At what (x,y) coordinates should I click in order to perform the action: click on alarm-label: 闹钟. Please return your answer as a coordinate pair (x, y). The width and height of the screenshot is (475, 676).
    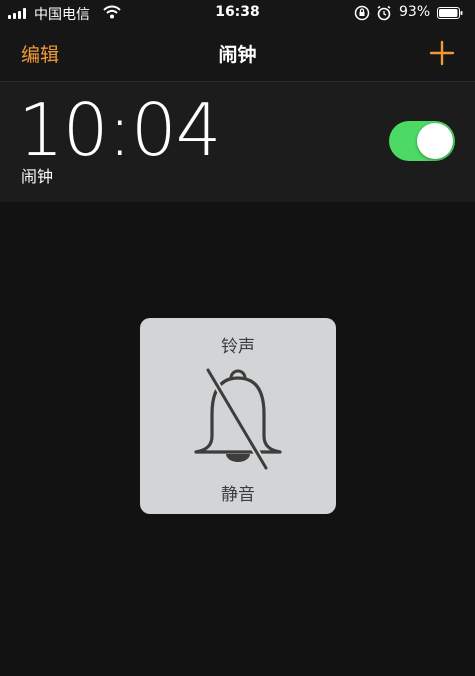
    Looking at the image, I should click on (37, 176).